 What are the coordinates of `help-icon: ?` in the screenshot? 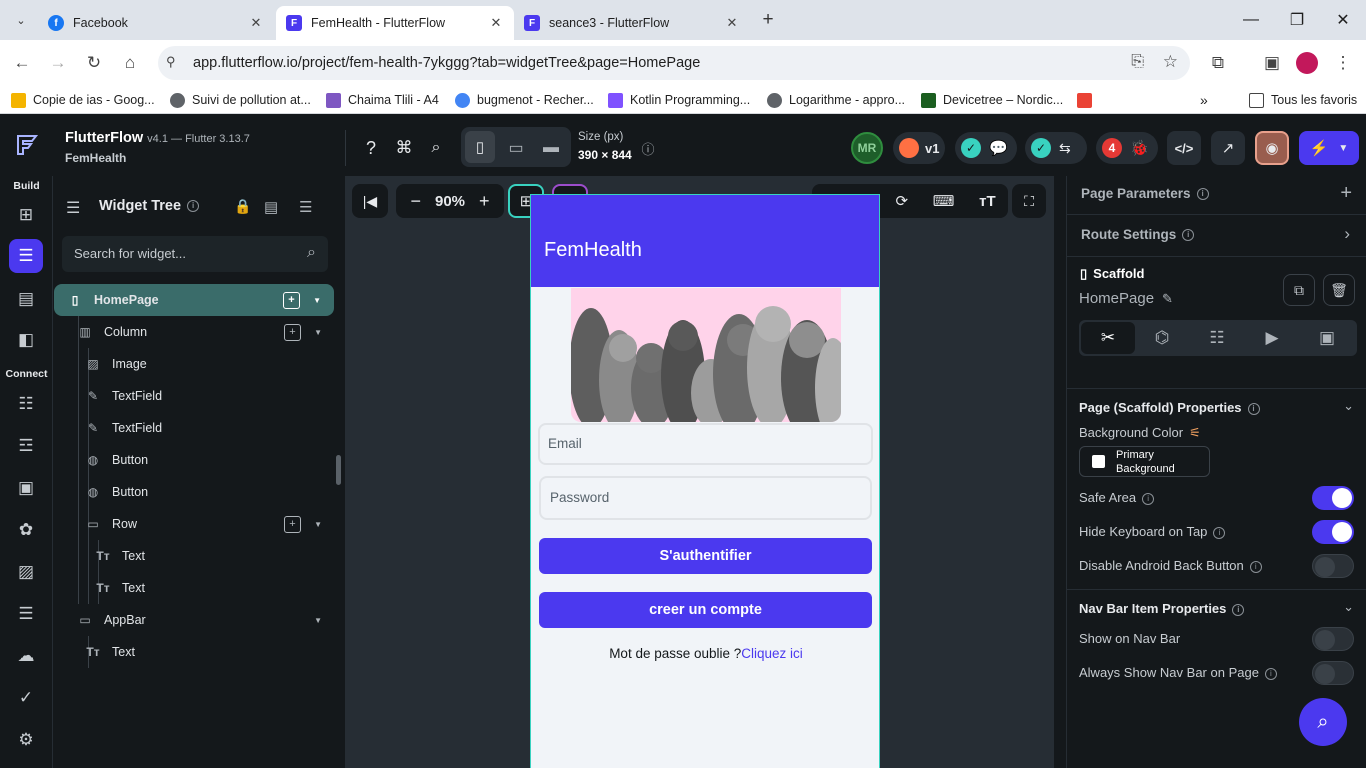 It's located at (371, 148).